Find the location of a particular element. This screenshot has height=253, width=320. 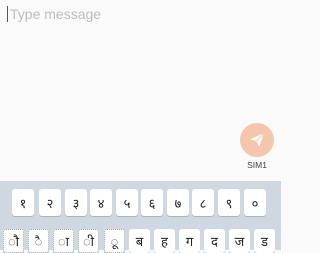

sim-label: SIM1 is located at coordinates (257, 165).